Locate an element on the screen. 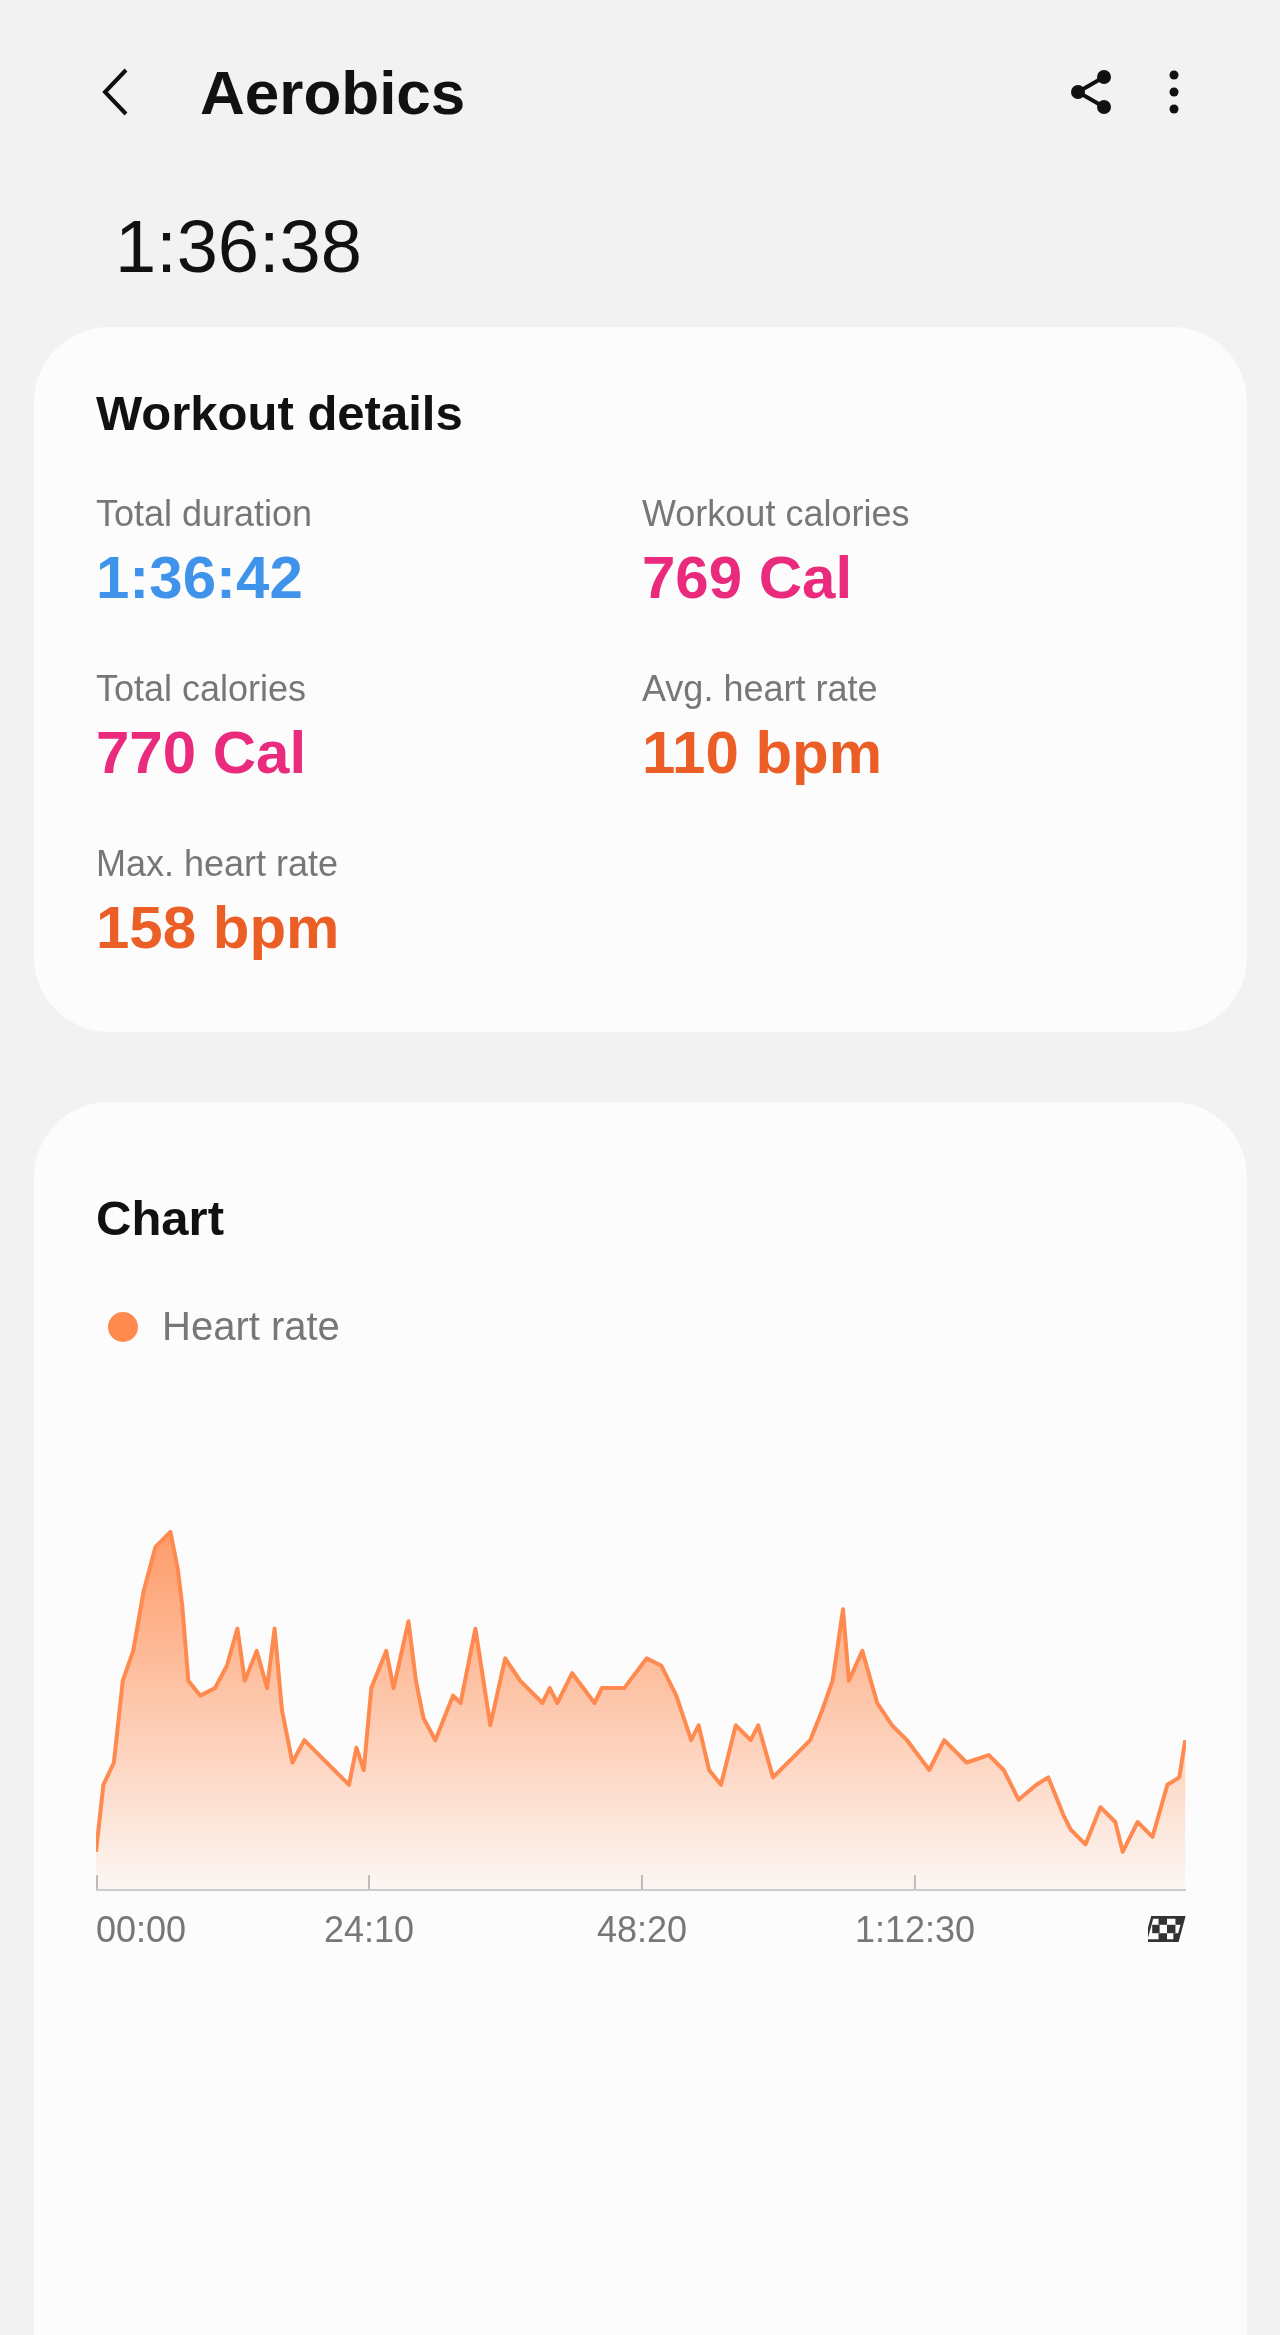  page-title: Aerobics is located at coordinates (333, 92).